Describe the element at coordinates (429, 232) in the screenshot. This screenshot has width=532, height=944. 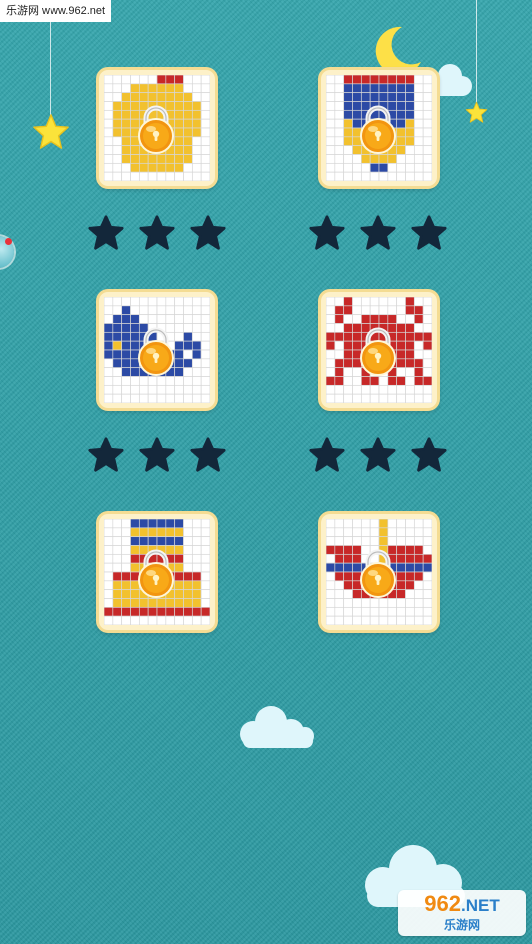
I see `empty-star-icon` at that location.